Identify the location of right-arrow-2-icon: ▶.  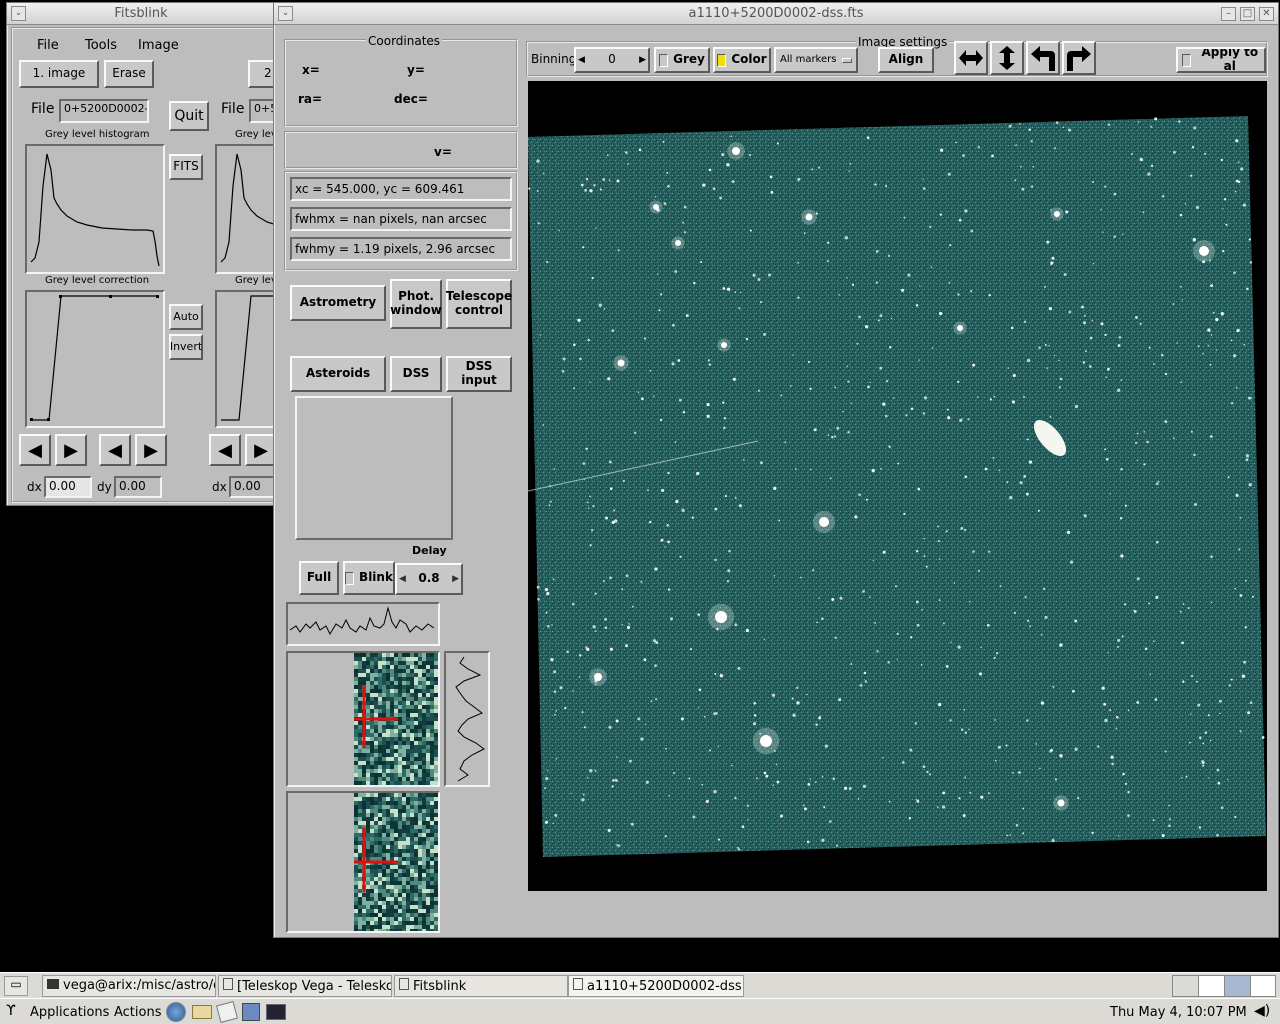
(151, 450).